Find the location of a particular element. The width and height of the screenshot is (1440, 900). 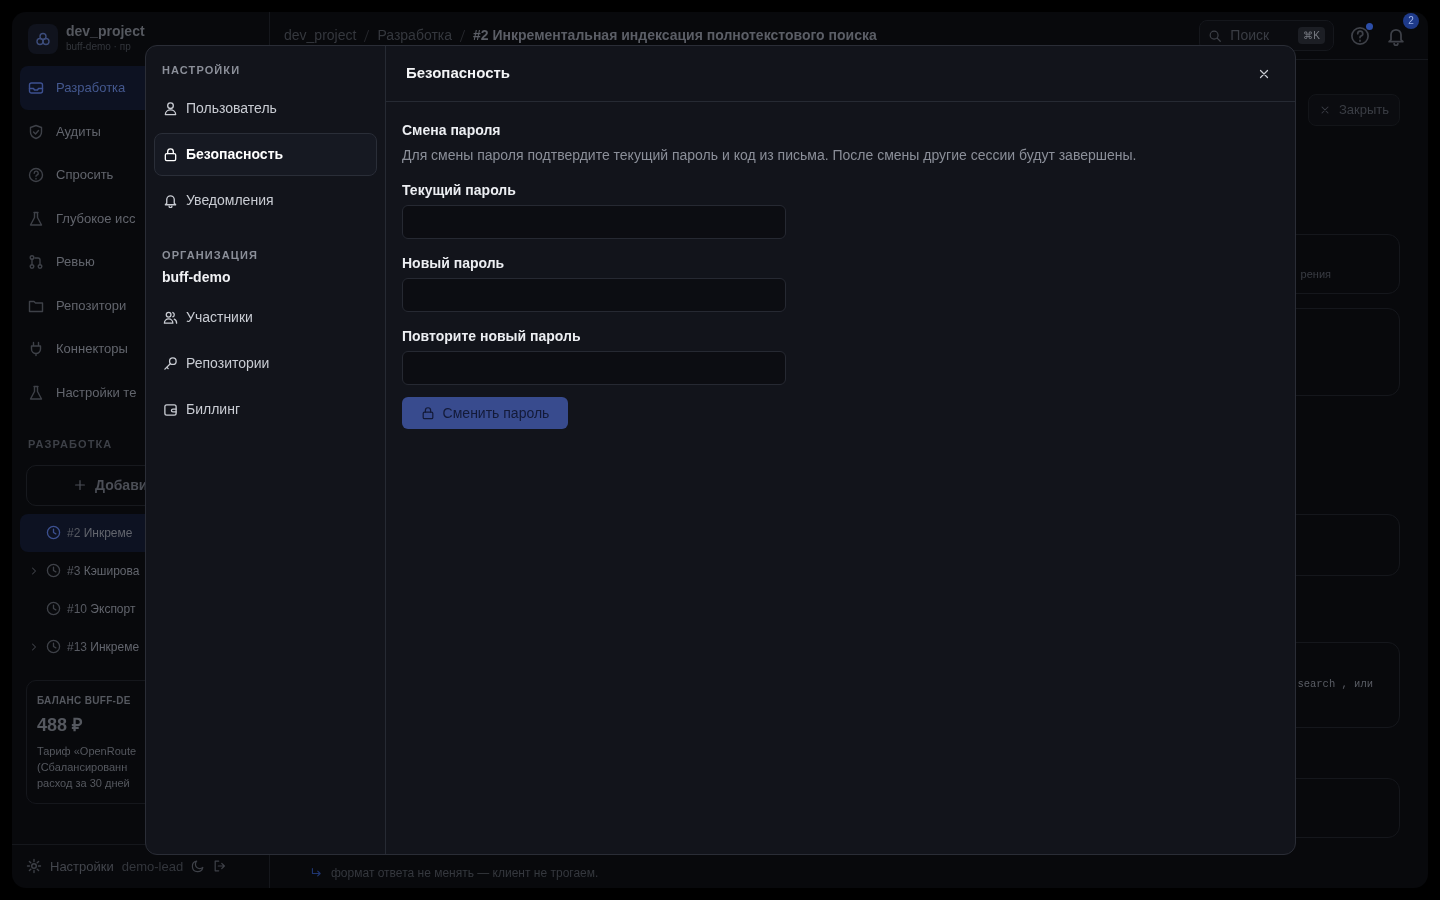

balance-text: расход за 30 дней is located at coordinates (84, 783).